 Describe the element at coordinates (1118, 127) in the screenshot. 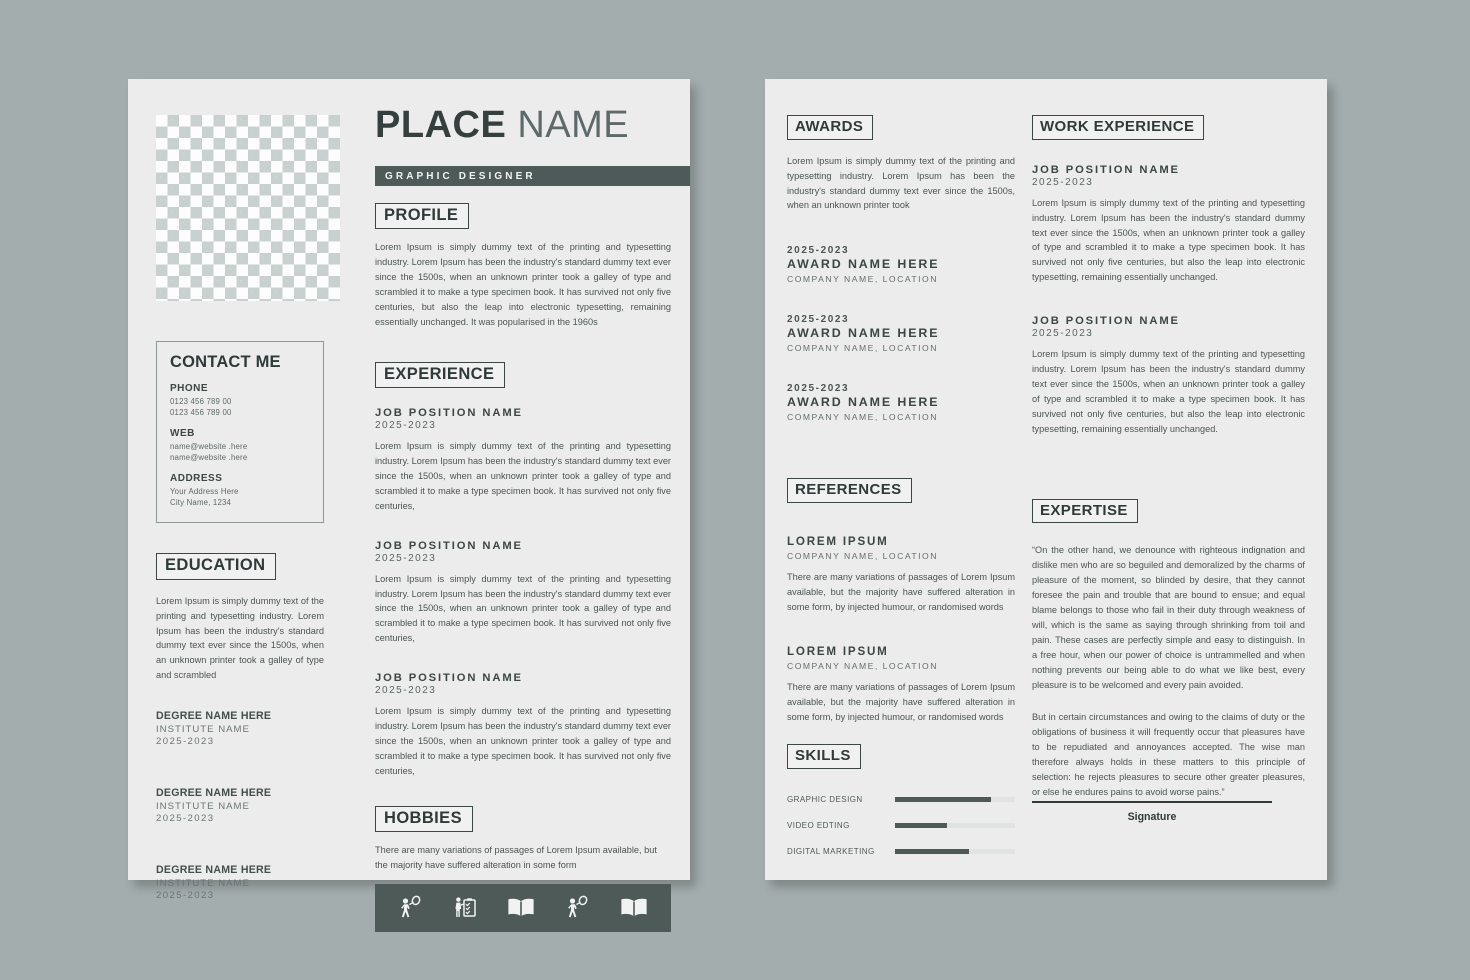

I see `section-header-work-experience: WORK EXPERIENCE` at that location.